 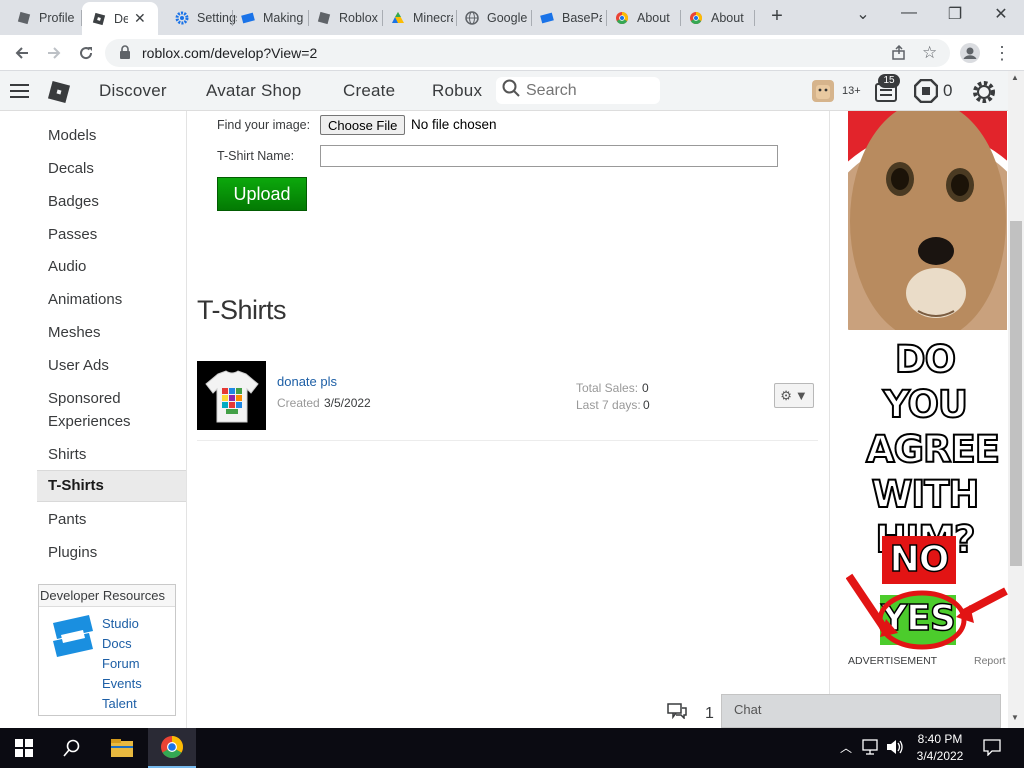 What do you see at coordinates (786, 395) in the screenshot?
I see `gear-icon: ⚙` at bounding box center [786, 395].